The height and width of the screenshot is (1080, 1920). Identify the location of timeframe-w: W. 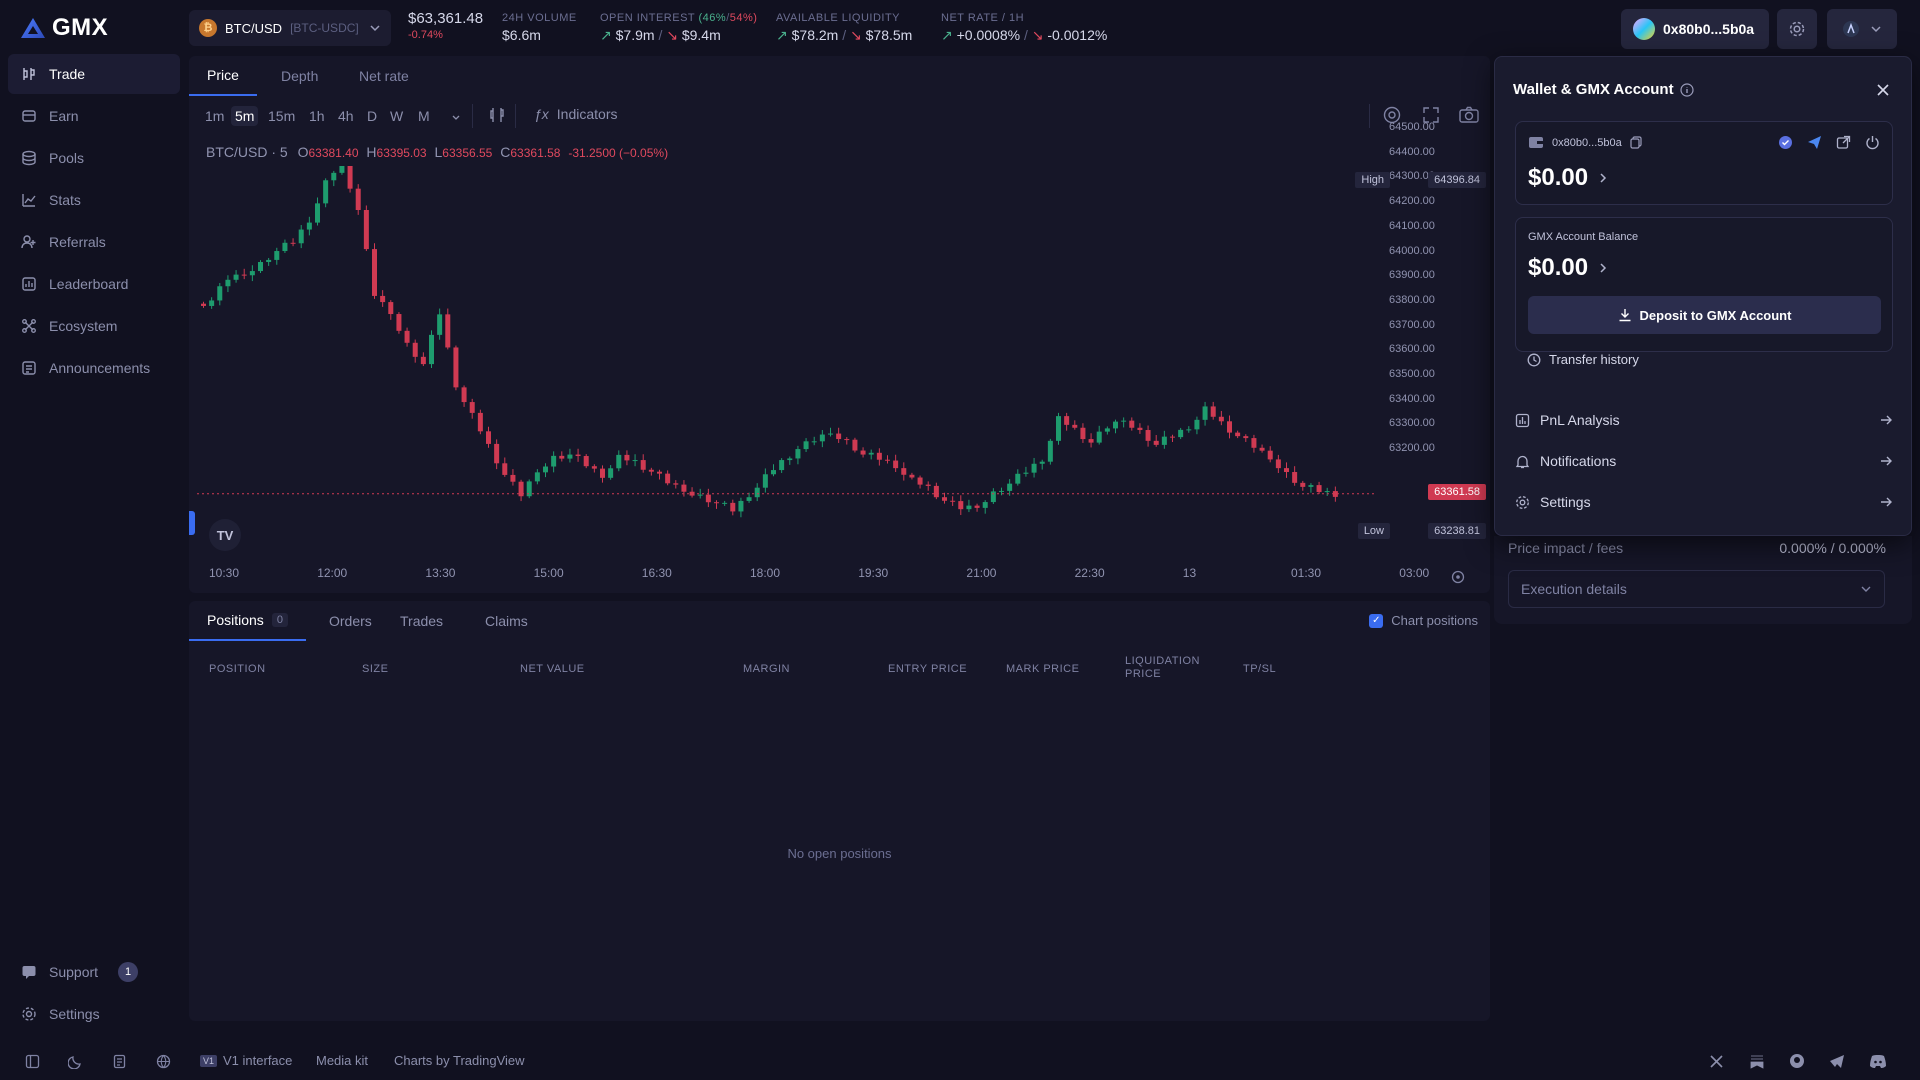
(396, 116).